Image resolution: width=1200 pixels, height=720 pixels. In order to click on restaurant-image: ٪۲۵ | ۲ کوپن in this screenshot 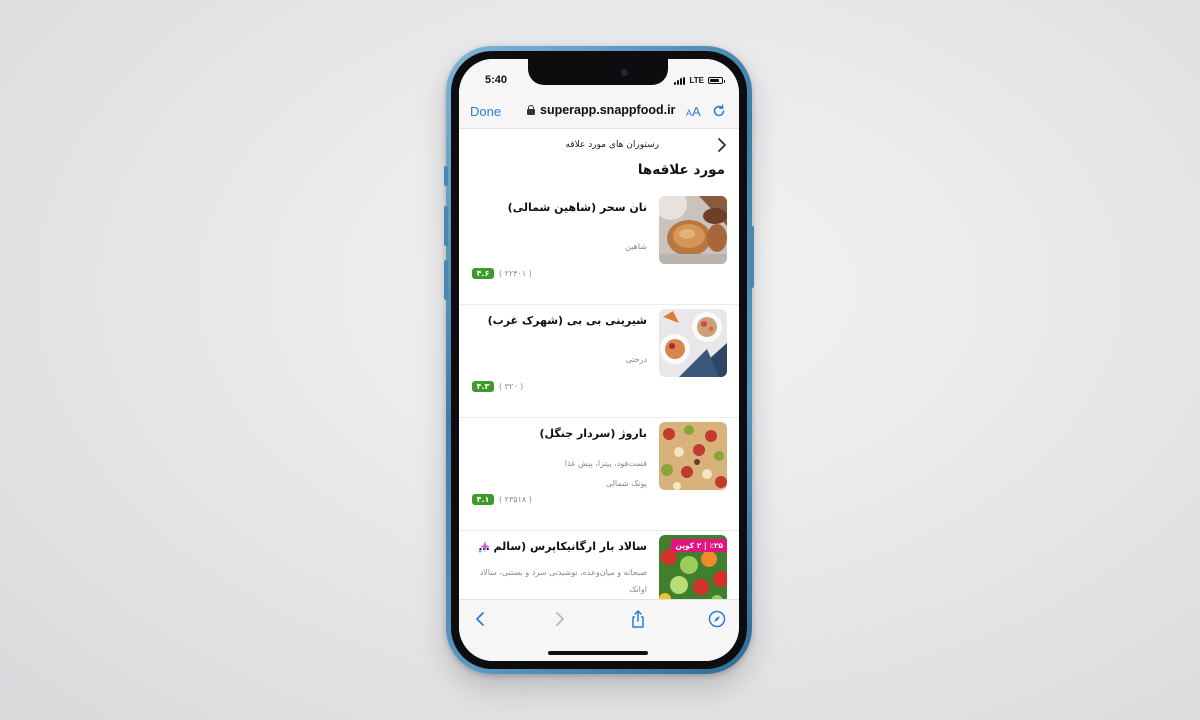, I will do `click(693, 567)`.